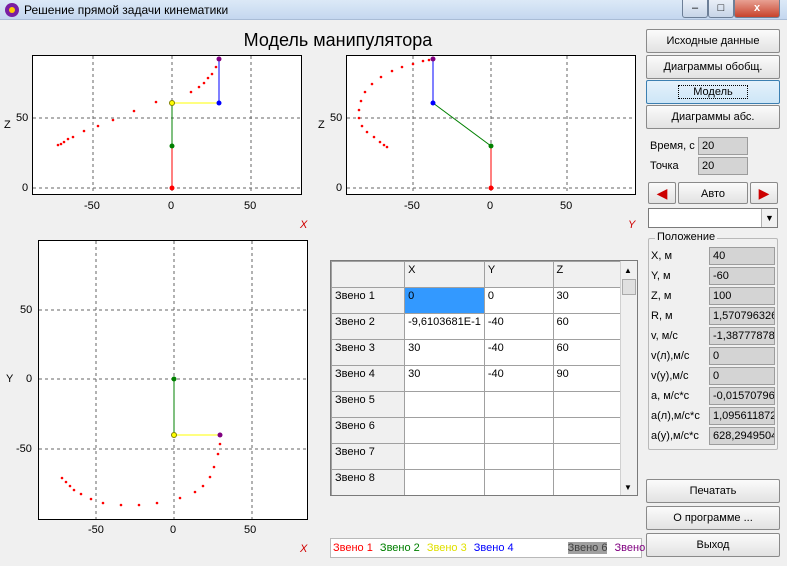 The image size is (787, 566). I want to click on absolute-diagrams-button: Диаграммы абс., so click(713, 117).